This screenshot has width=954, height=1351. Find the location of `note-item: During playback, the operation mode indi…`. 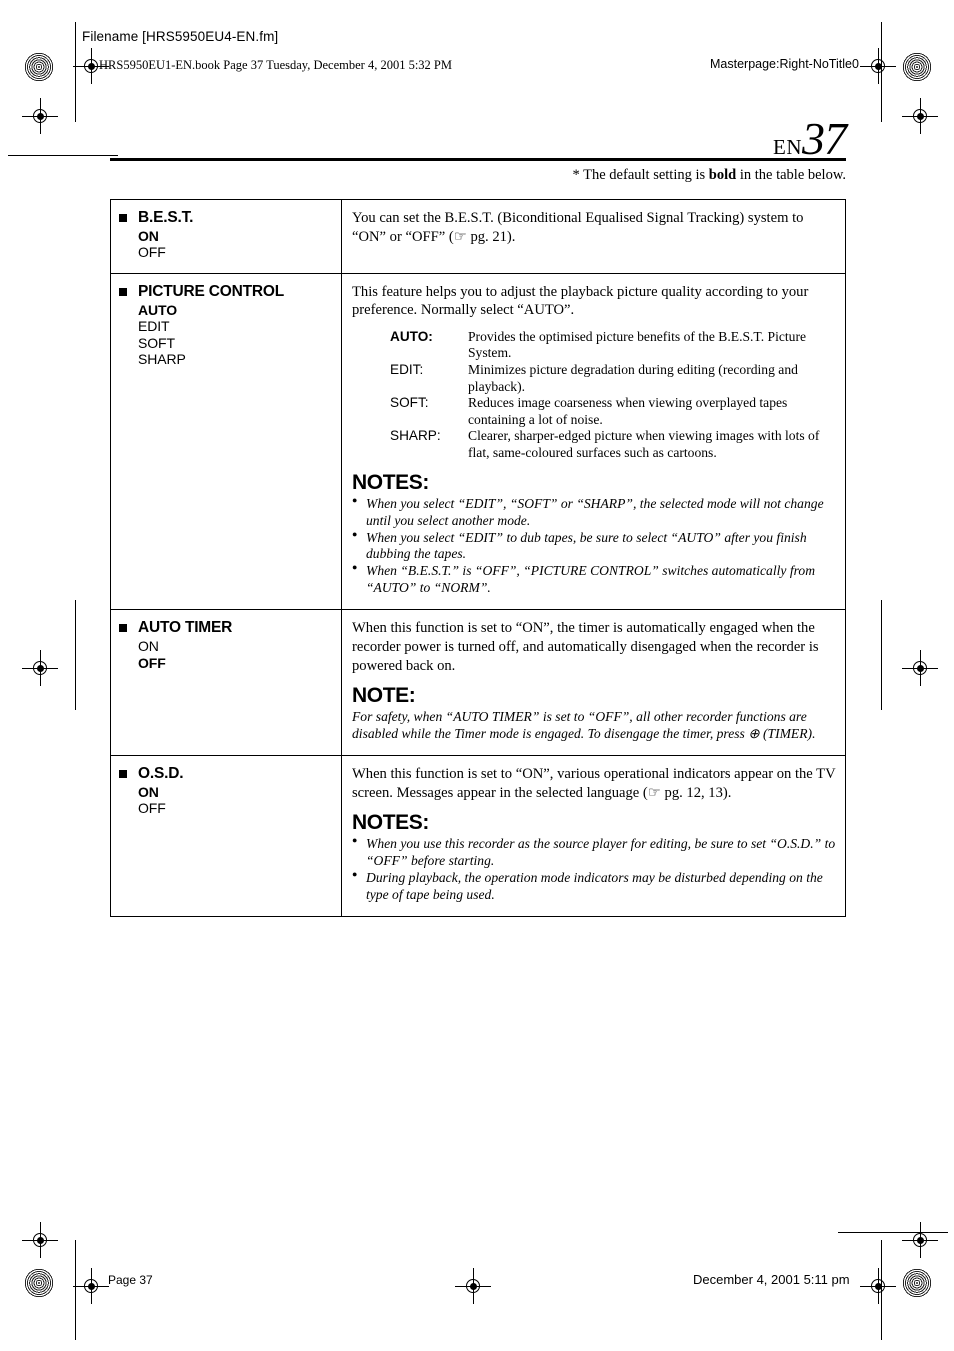

note-item: During playback, the operation mode indi… is located at coordinates (594, 886).